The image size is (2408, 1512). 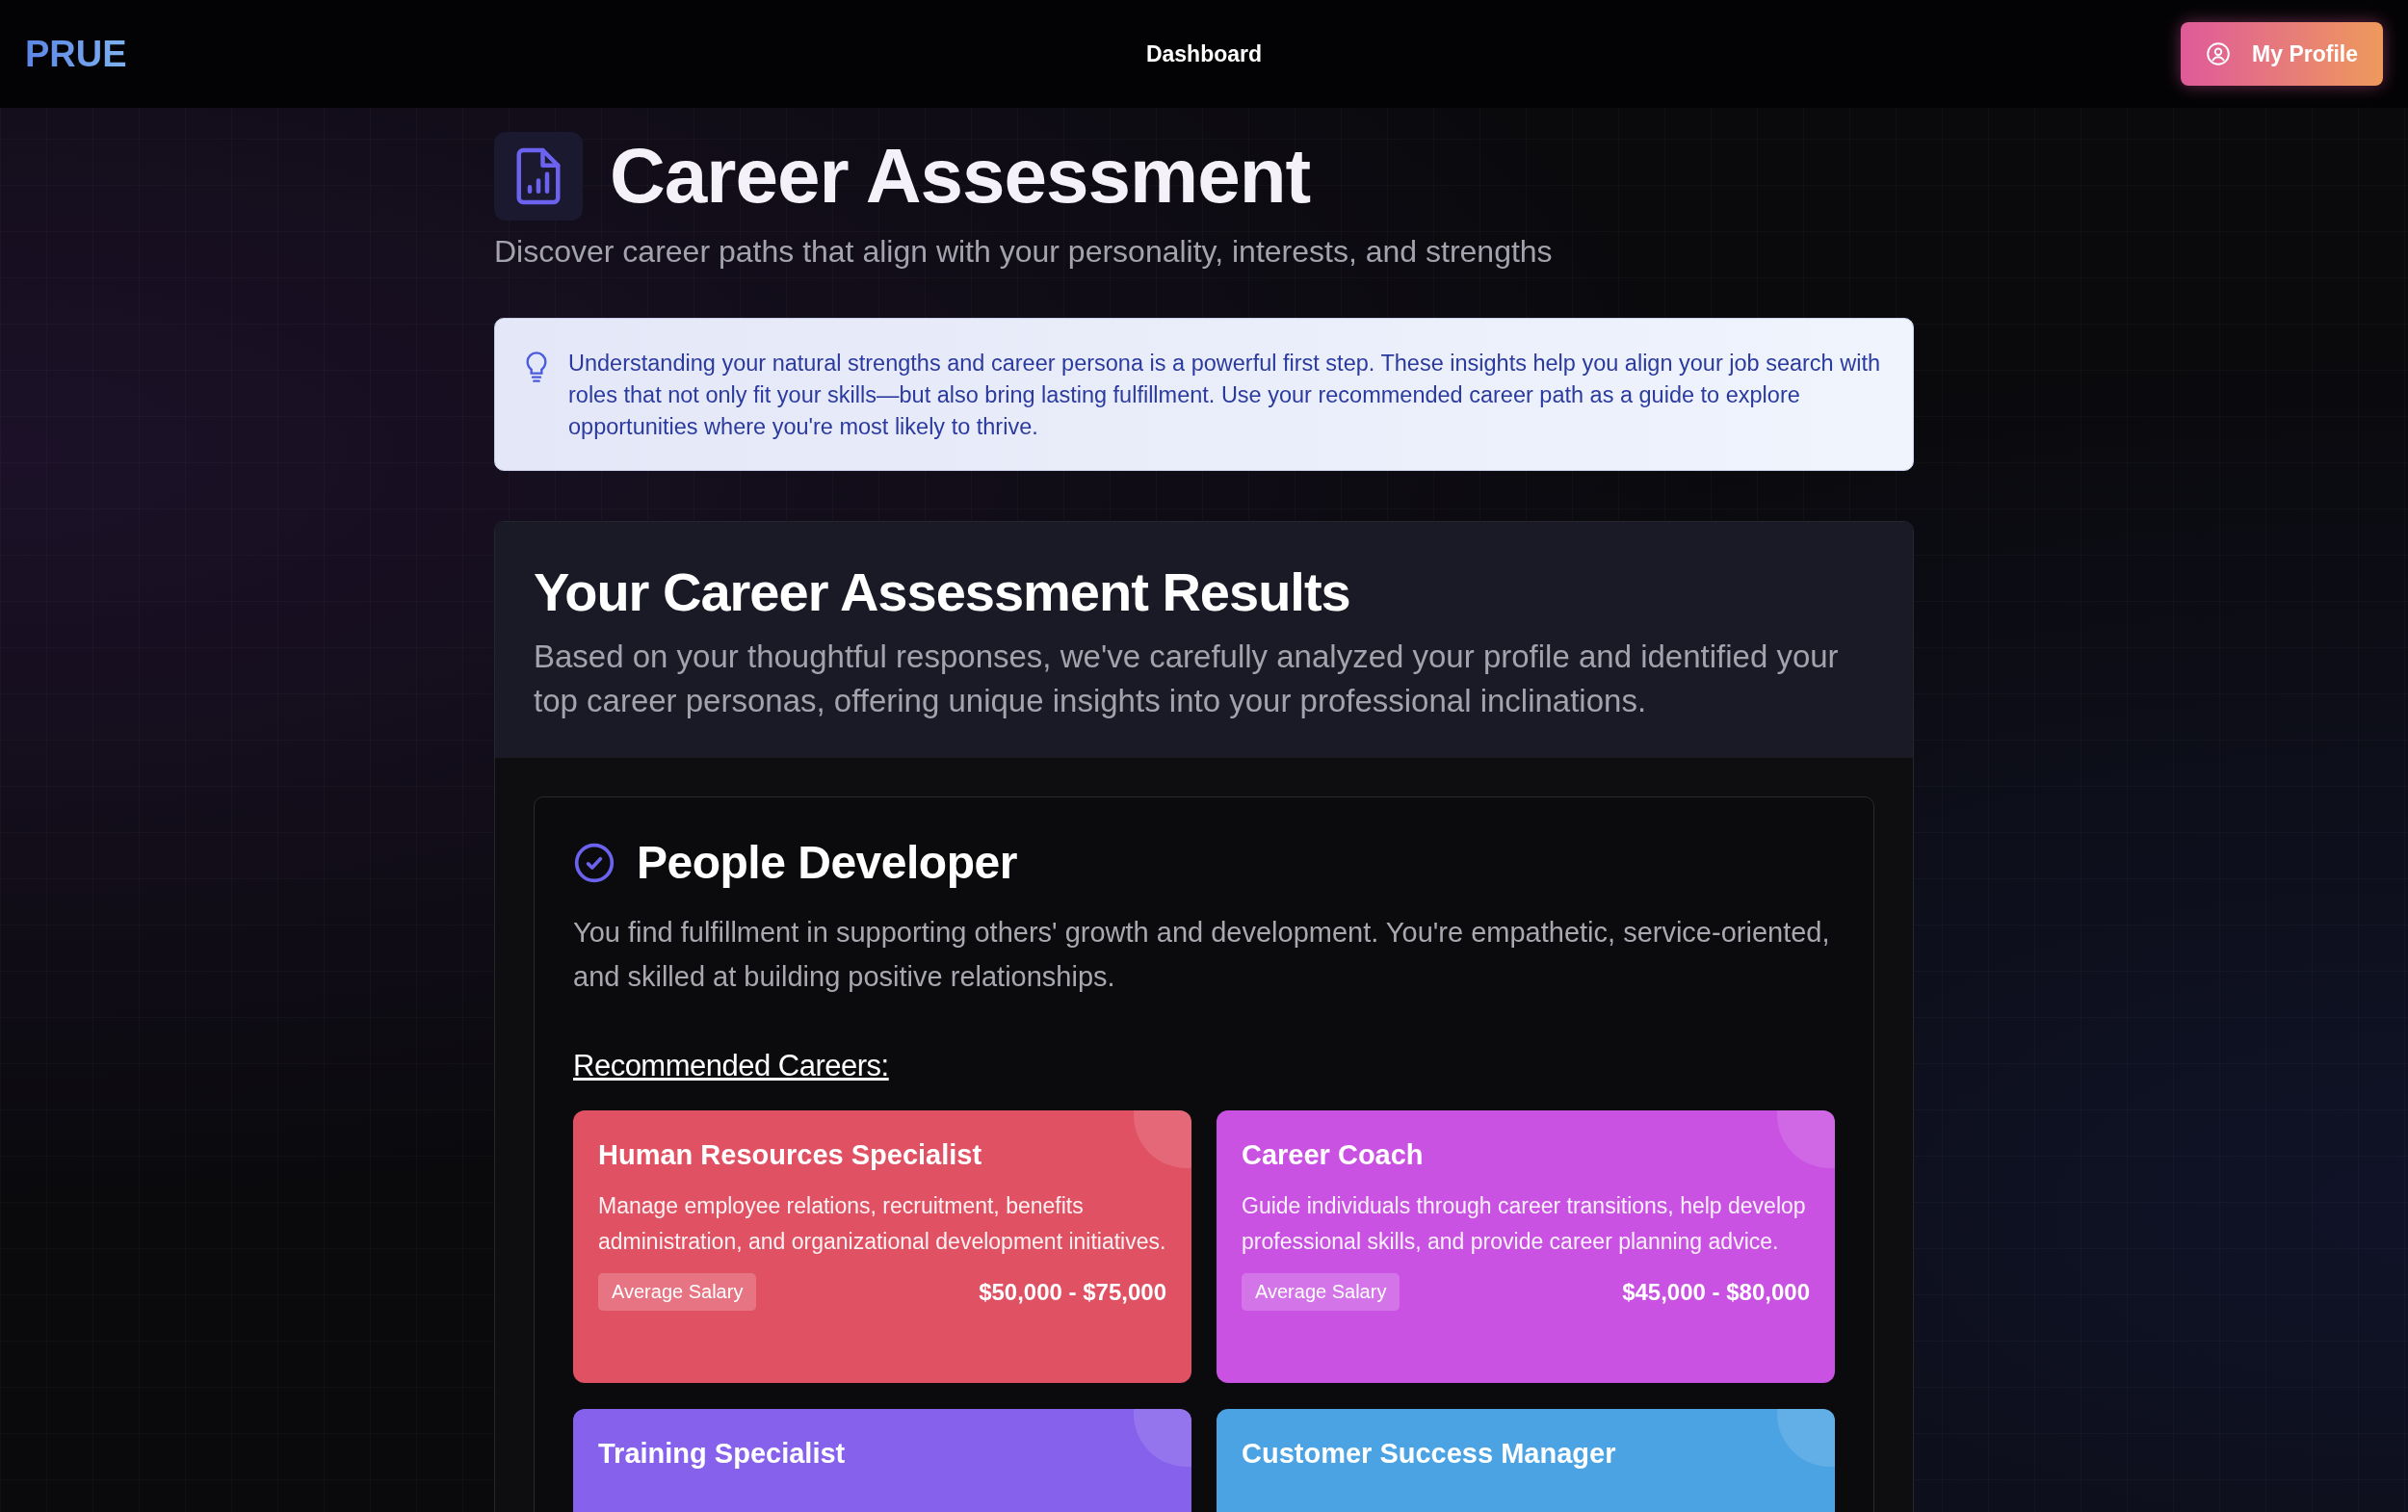 I want to click on dashboard-link: Dashboard, so click(x=1204, y=53).